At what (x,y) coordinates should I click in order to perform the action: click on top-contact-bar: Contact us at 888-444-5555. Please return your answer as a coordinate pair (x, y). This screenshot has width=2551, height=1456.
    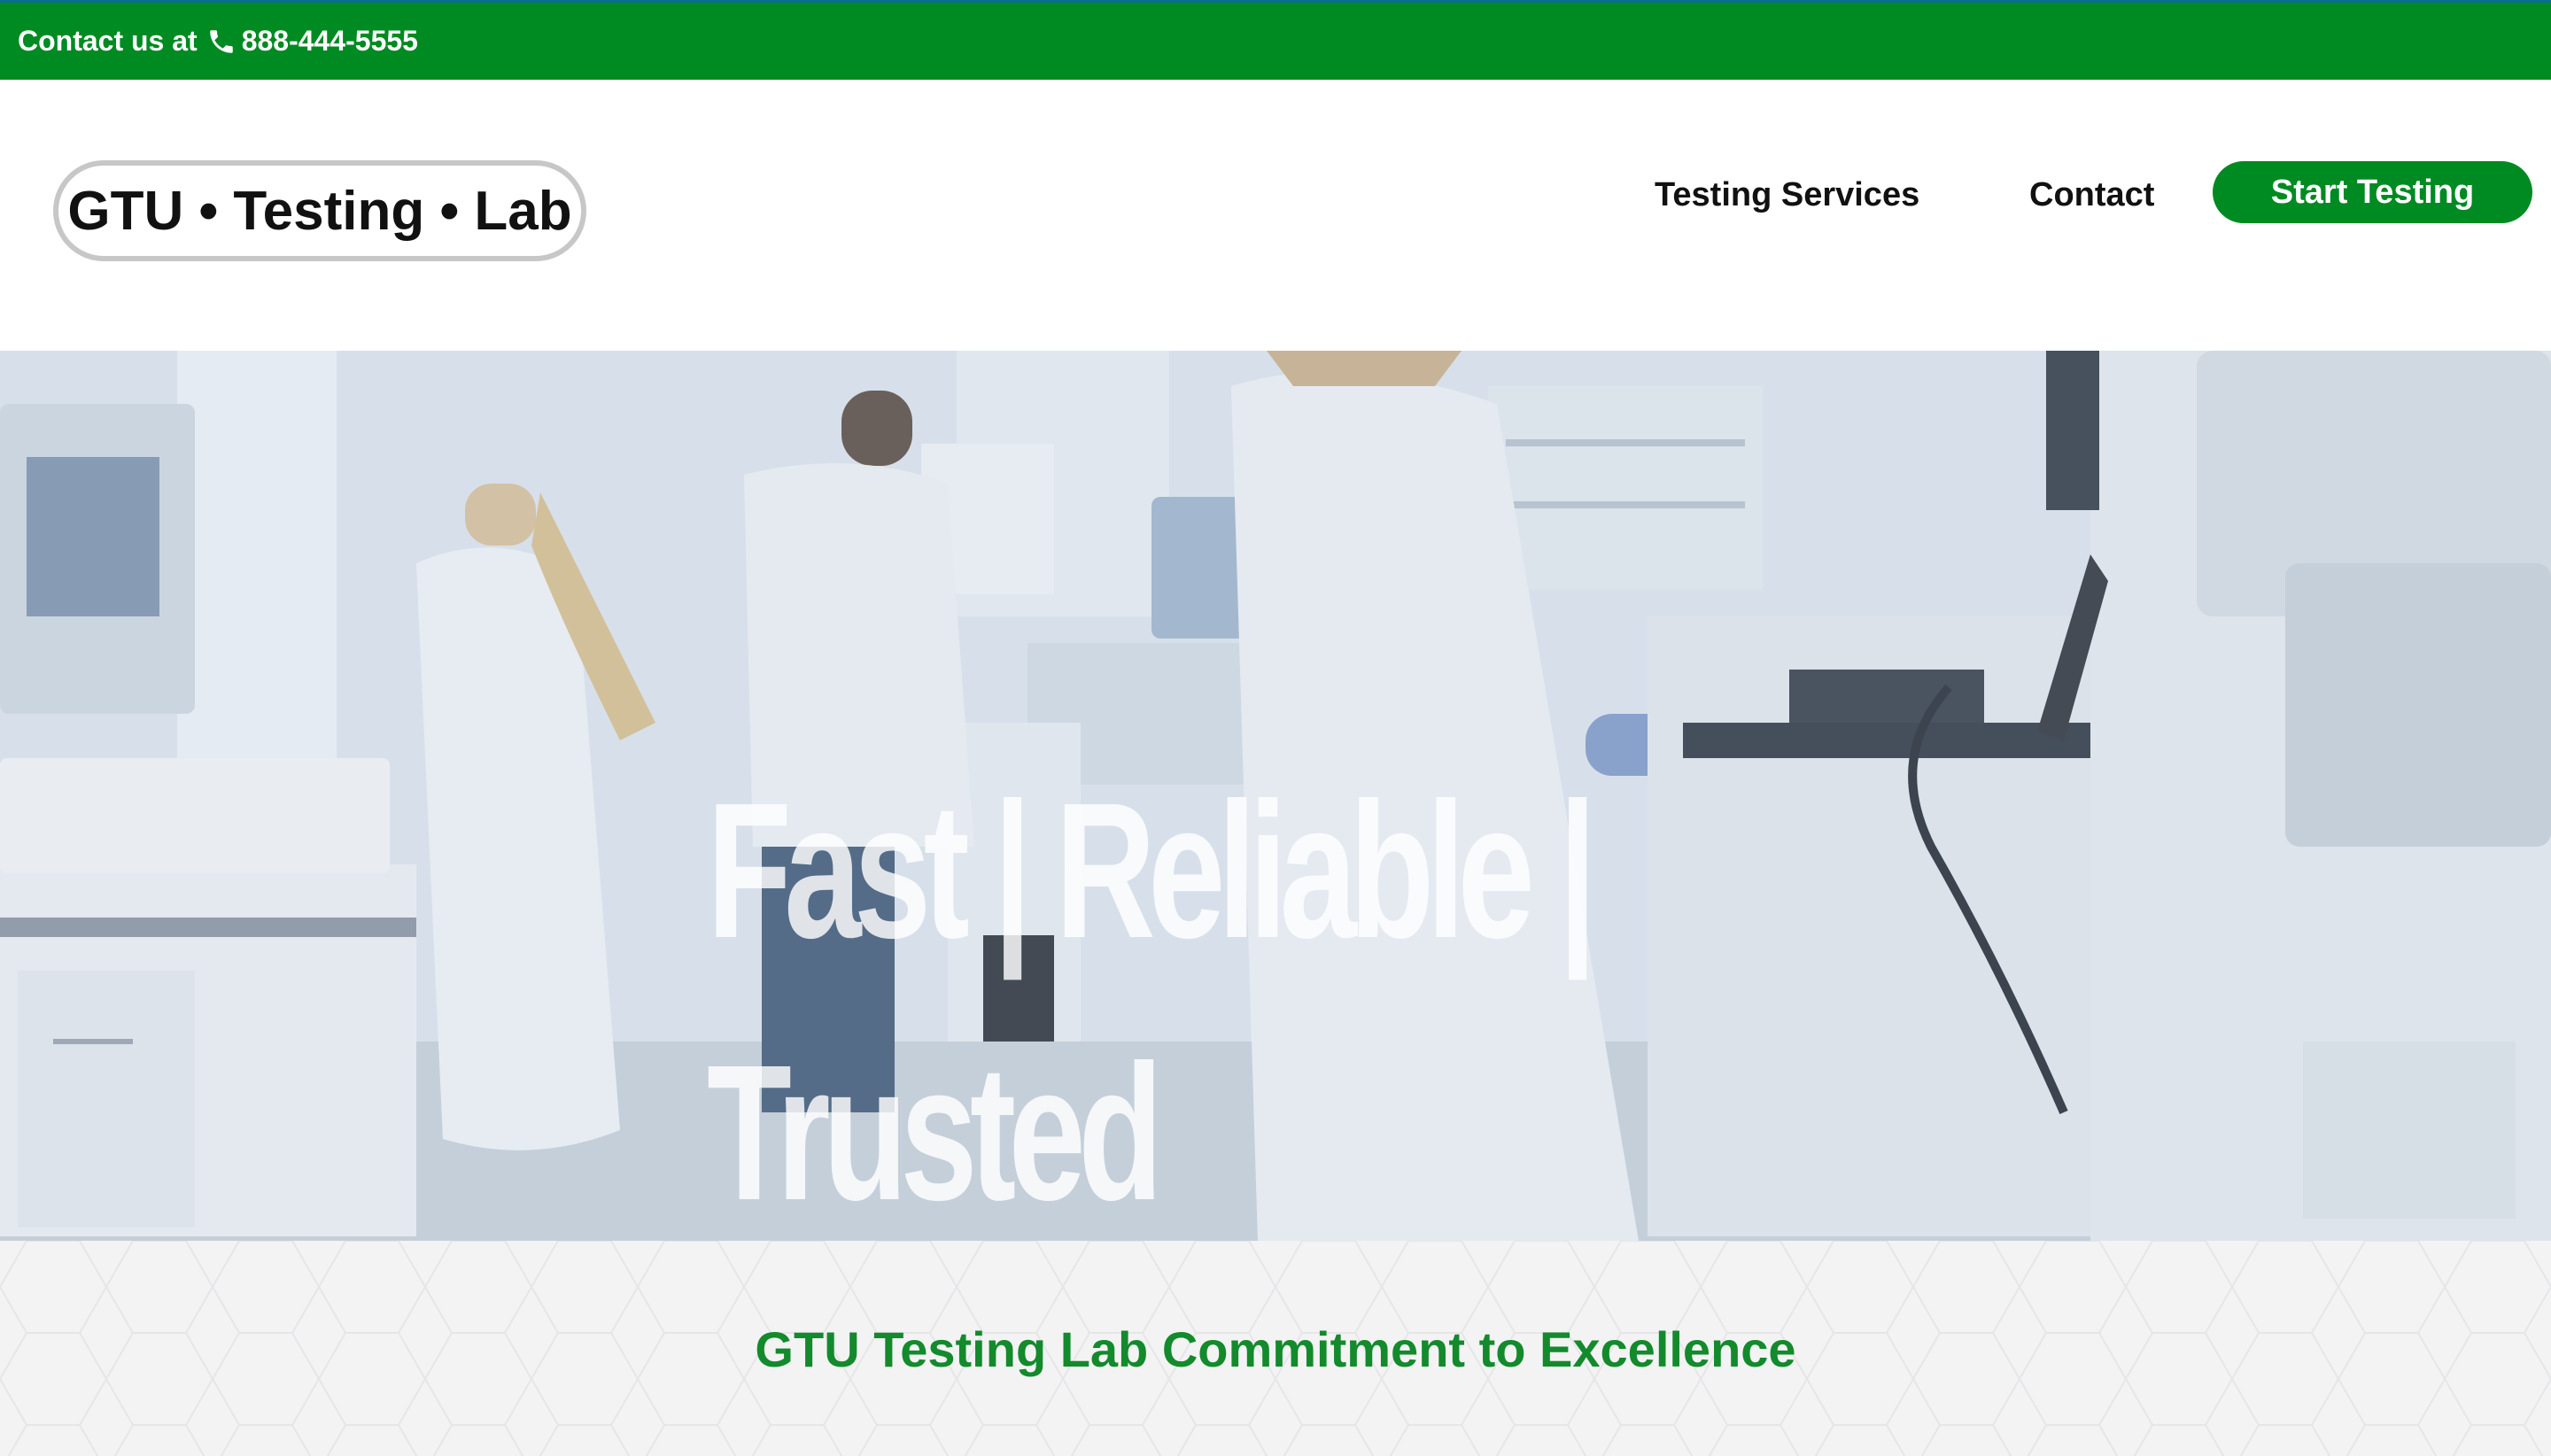
    Looking at the image, I should click on (1275, 40).